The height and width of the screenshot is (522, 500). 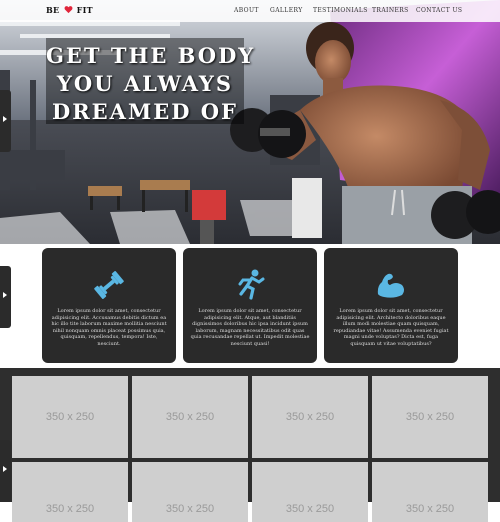 I want to click on site-logo: BE FIT, so click(x=69, y=10).